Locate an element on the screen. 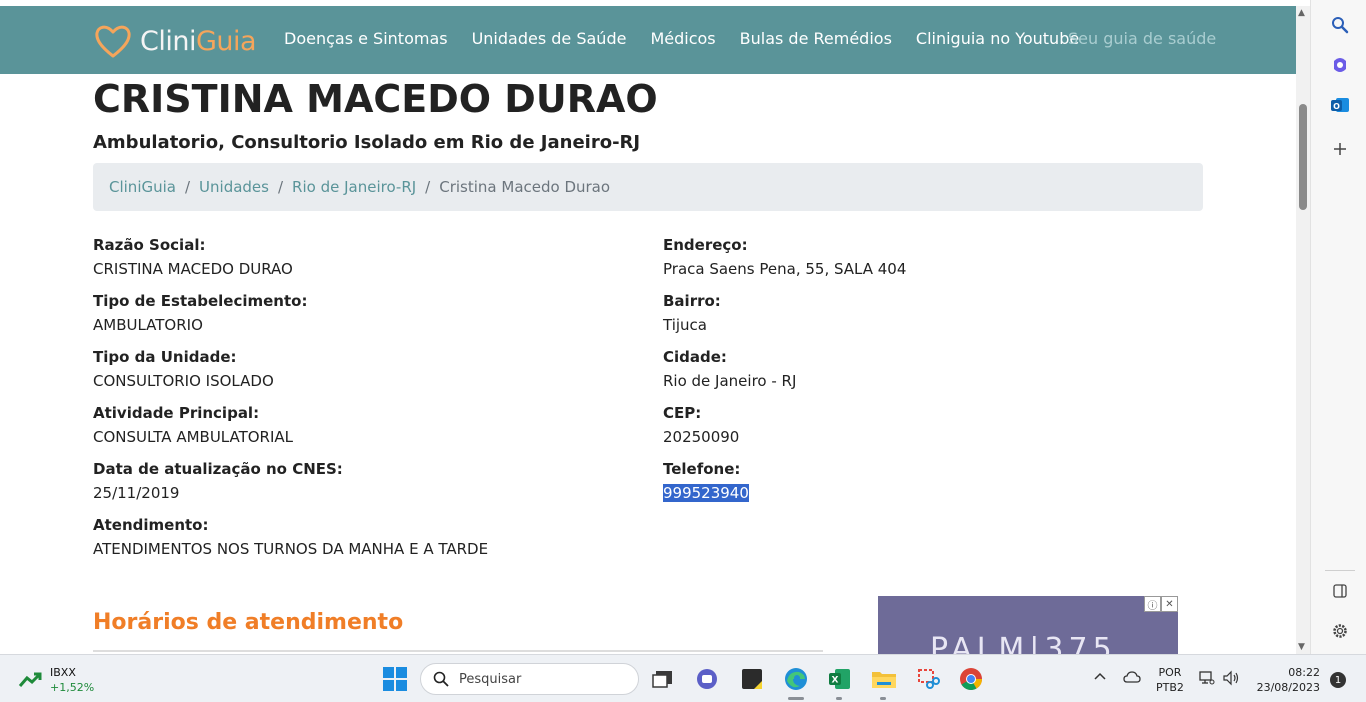 Image resolution: width=1366 pixels, height=702 pixels. nav-doencas-sintomas: Doenças e Sintomas is located at coordinates (366, 38).